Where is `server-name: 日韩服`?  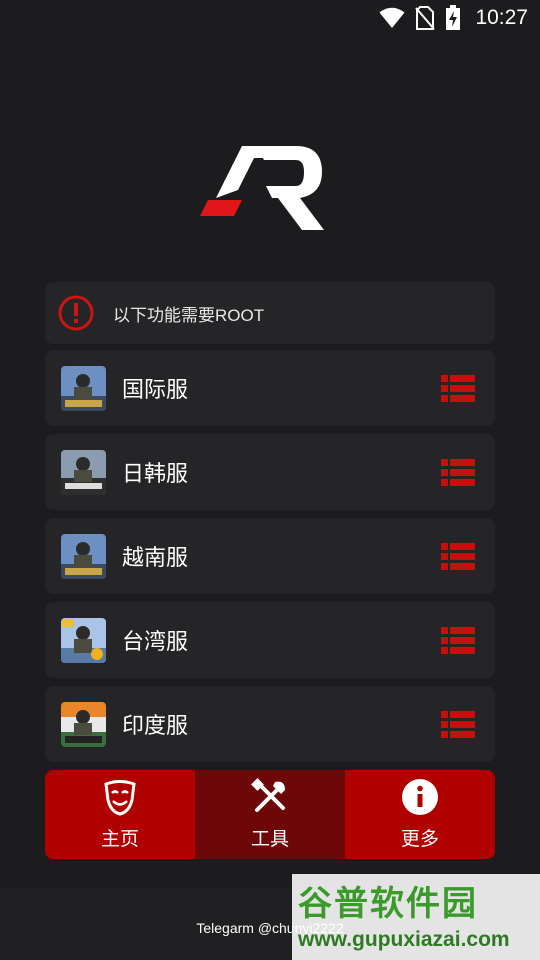
server-name: 日韩服 is located at coordinates (155, 474).